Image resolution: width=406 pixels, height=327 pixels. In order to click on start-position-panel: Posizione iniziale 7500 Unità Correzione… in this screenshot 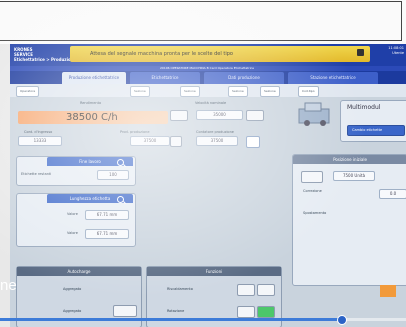, I will do `click(349, 220)`.